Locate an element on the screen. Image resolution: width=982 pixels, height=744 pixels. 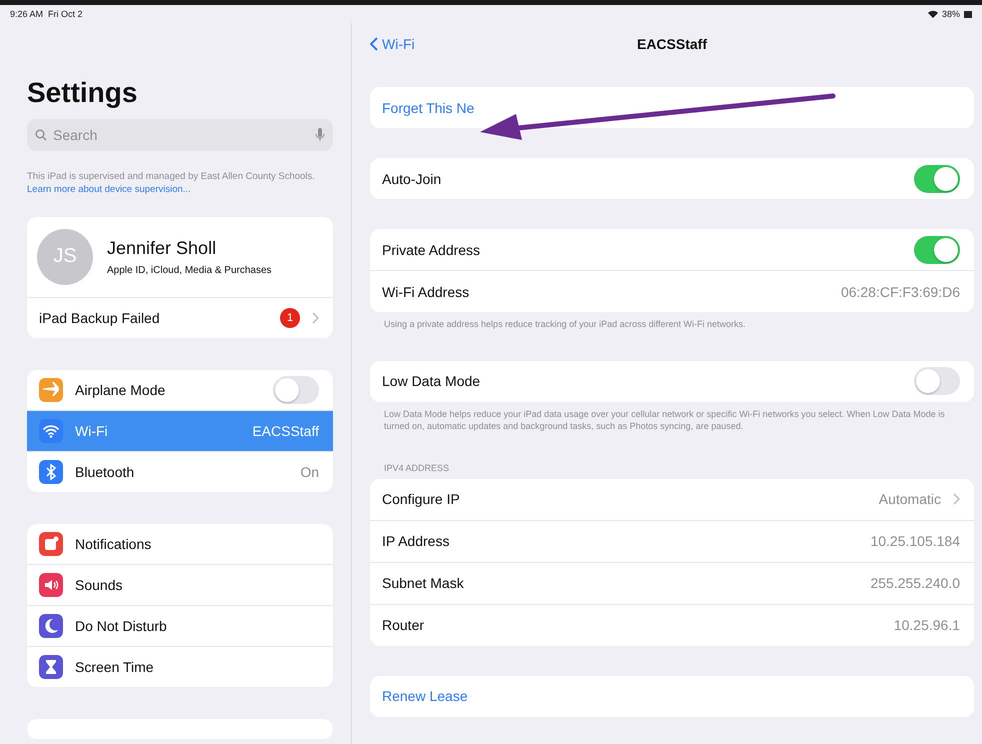
network-title: EACSStaff is located at coordinates (671, 44).